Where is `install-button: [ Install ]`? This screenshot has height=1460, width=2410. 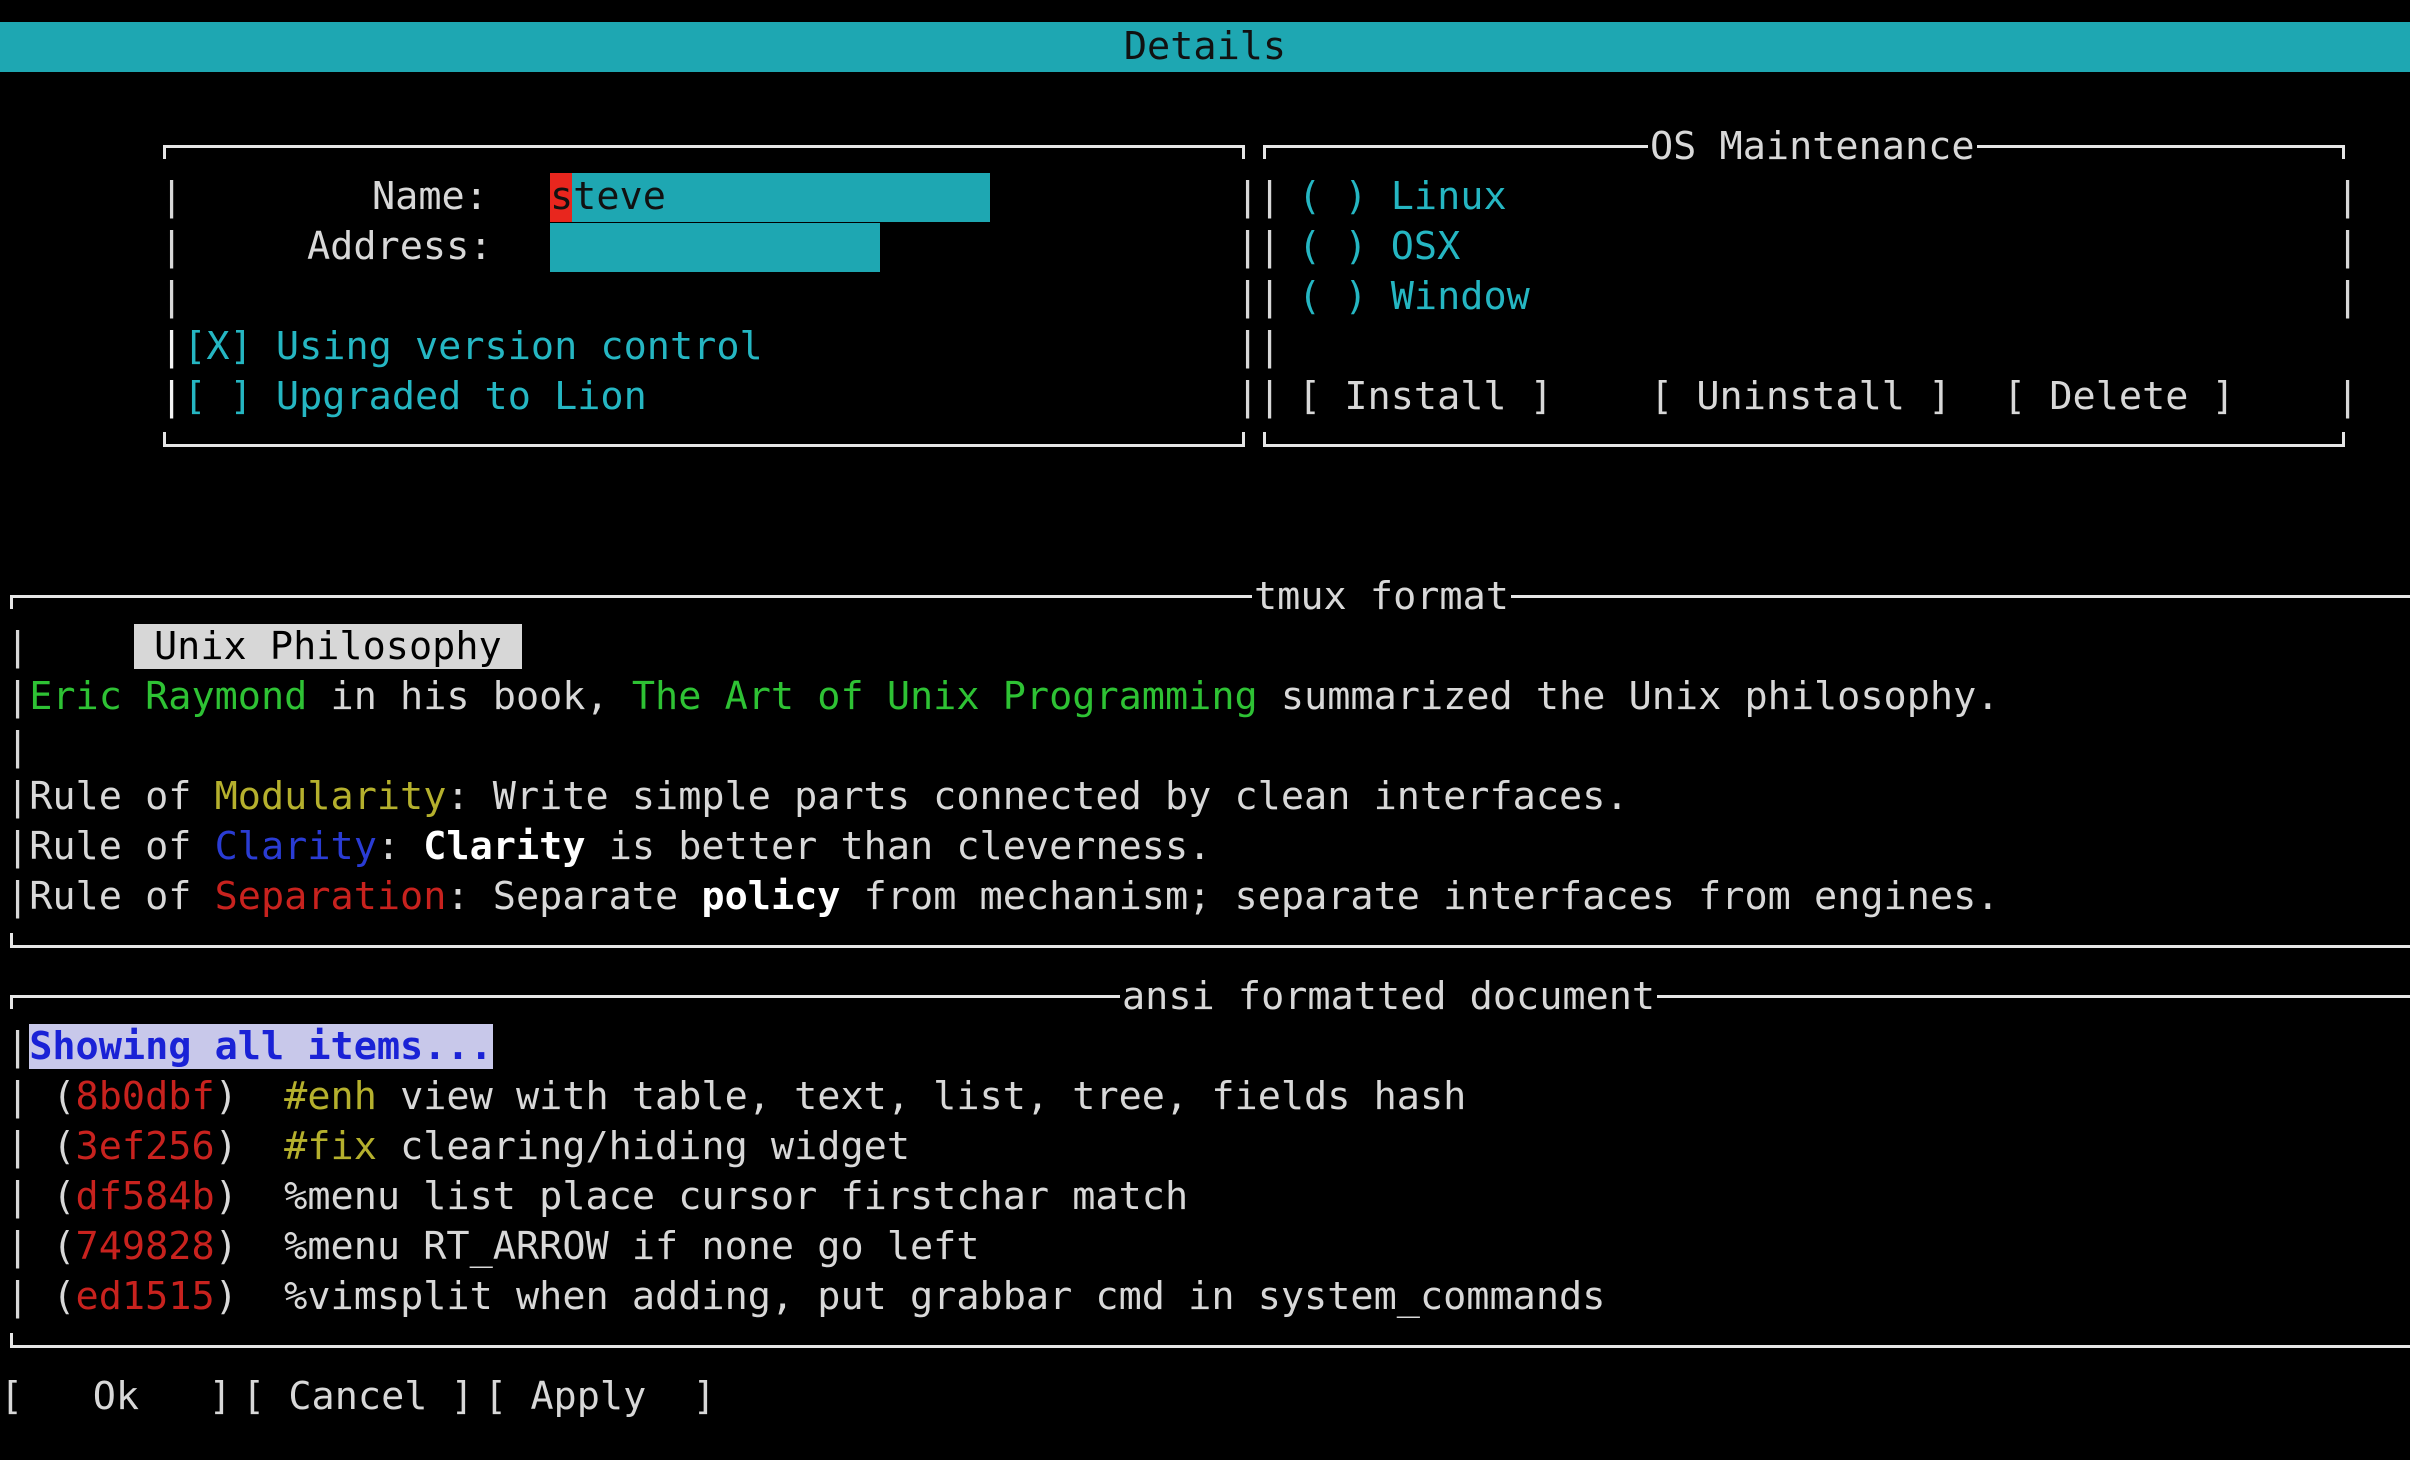
install-button: [ Install ] is located at coordinates (1425, 397).